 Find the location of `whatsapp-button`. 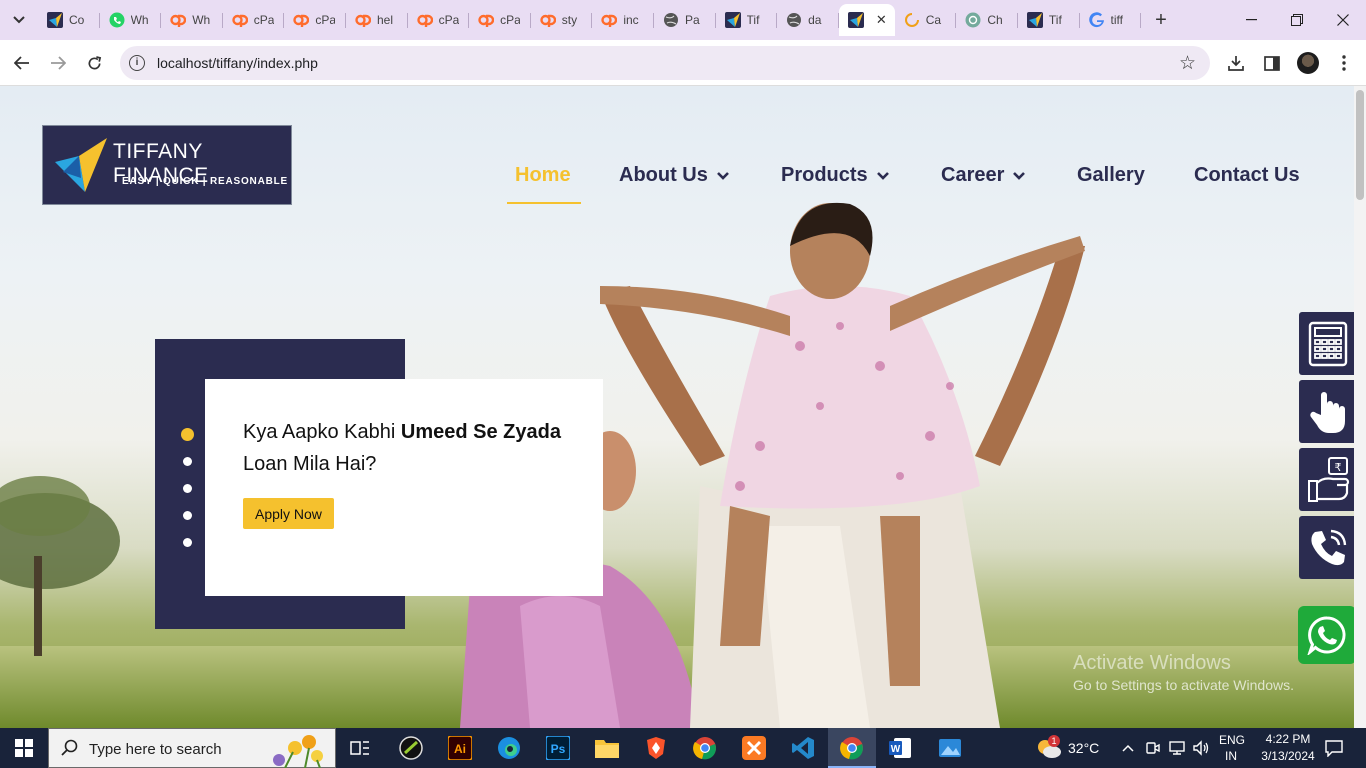

whatsapp-button is located at coordinates (1327, 635).